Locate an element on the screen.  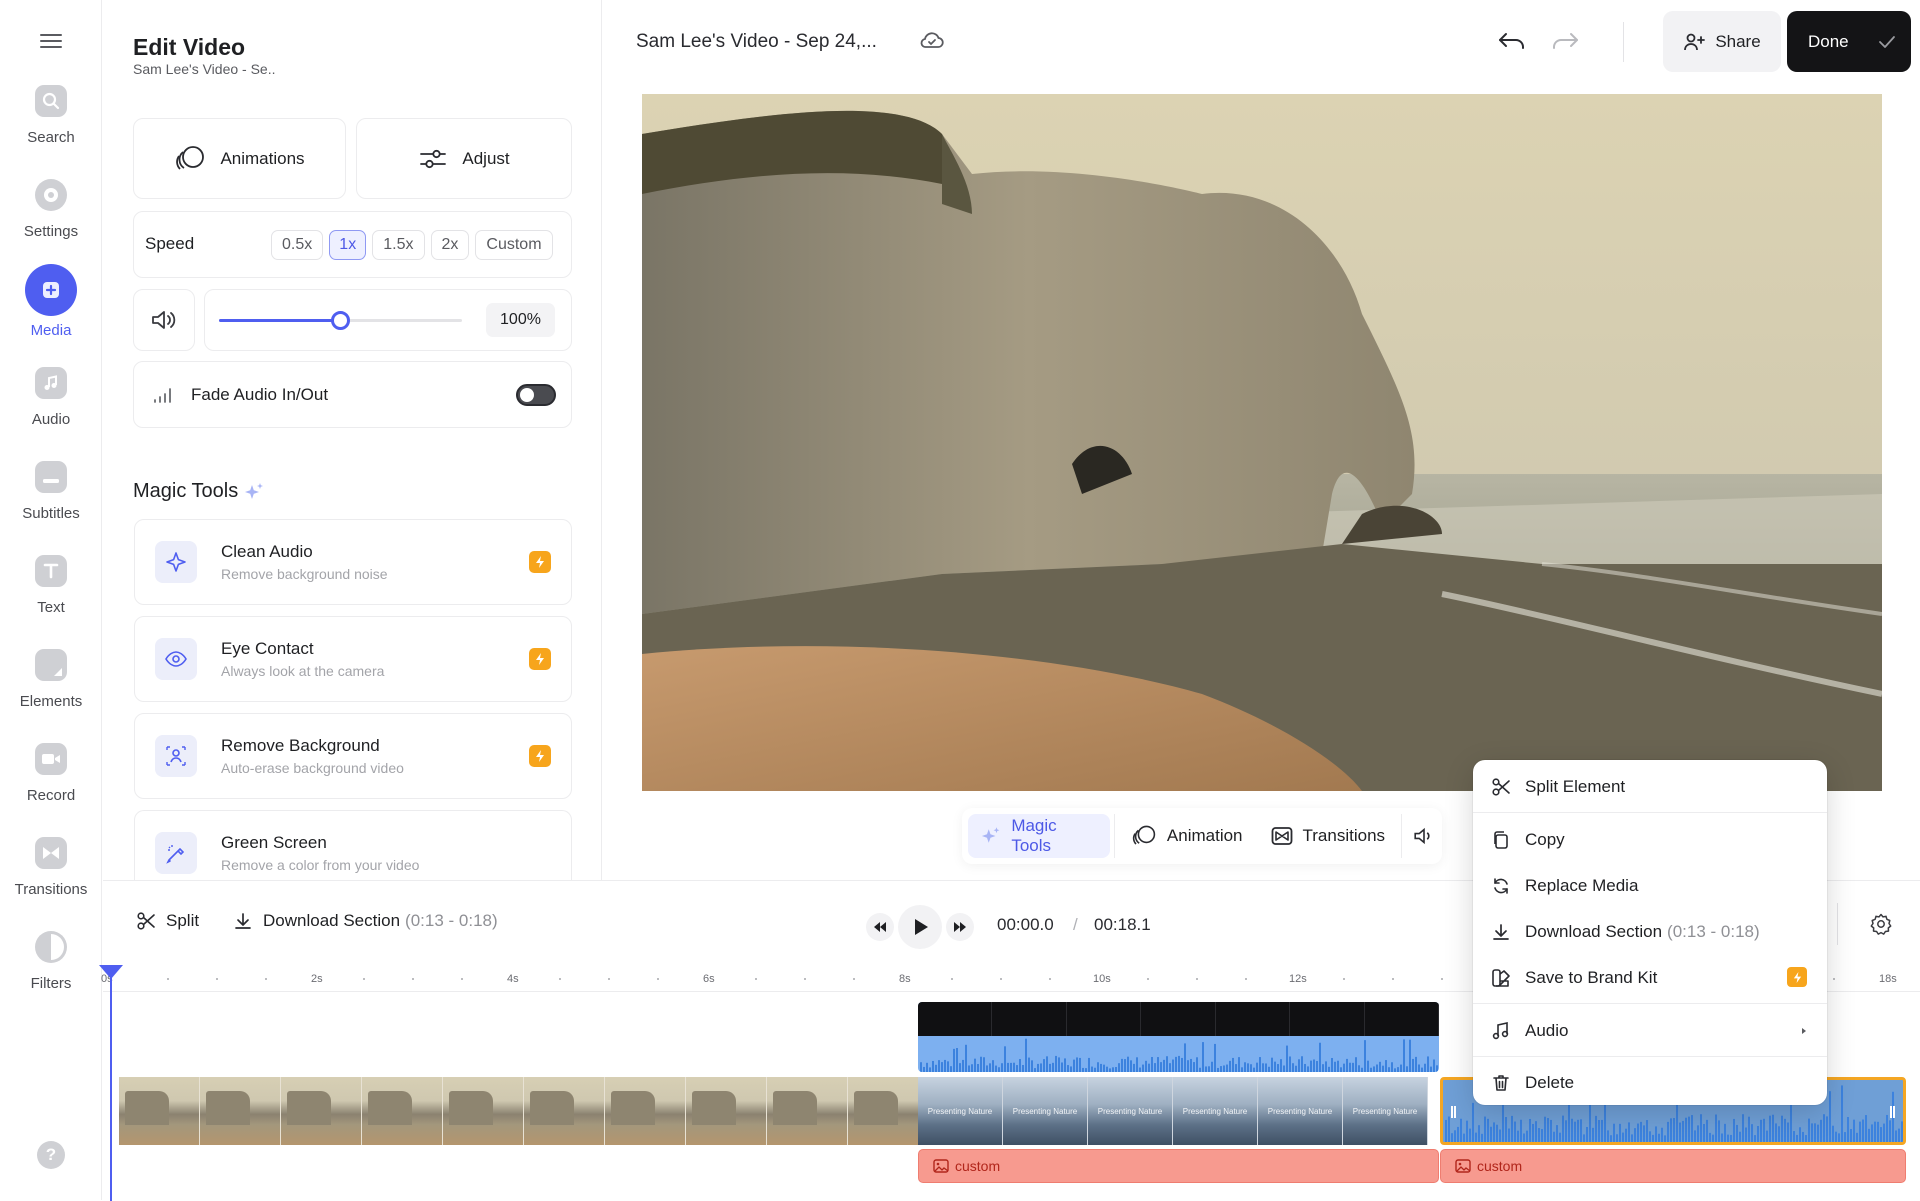
main-clip-cliffs is located at coordinates (519, 1111).